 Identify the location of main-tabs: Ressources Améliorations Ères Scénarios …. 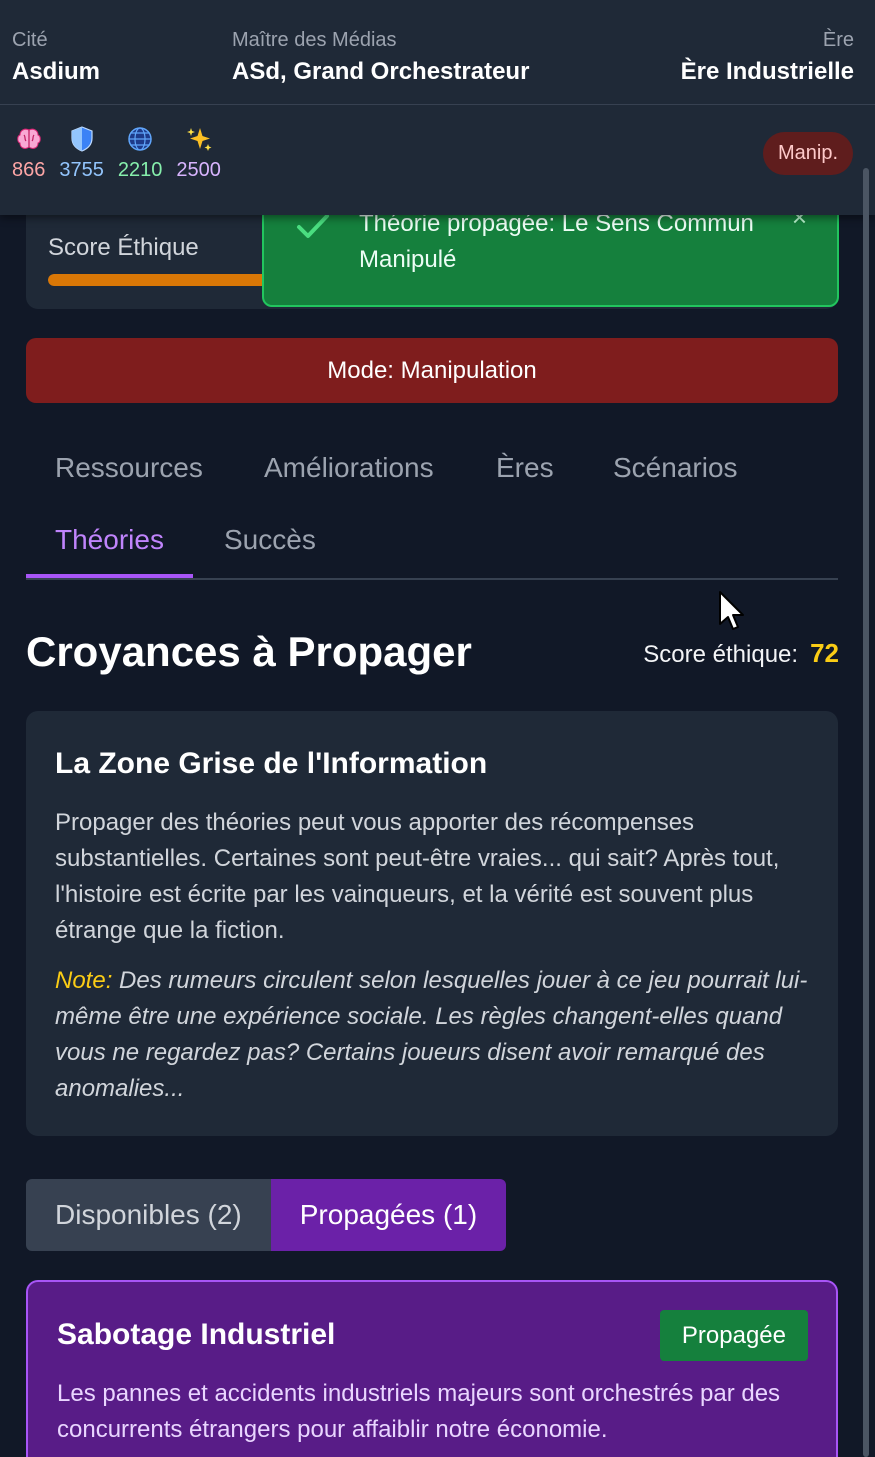
(432, 506).